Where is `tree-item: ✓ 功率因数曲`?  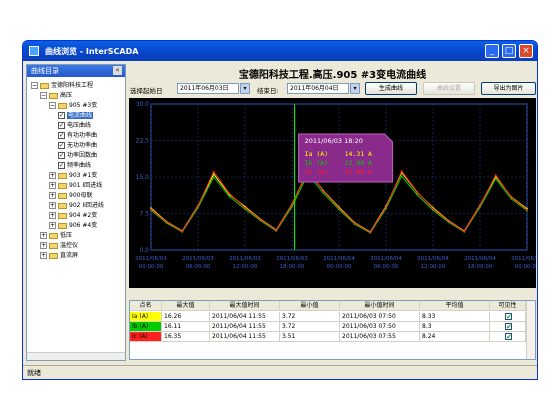
tree-item: ✓ 功率因数曲 is located at coordinates (77, 155).